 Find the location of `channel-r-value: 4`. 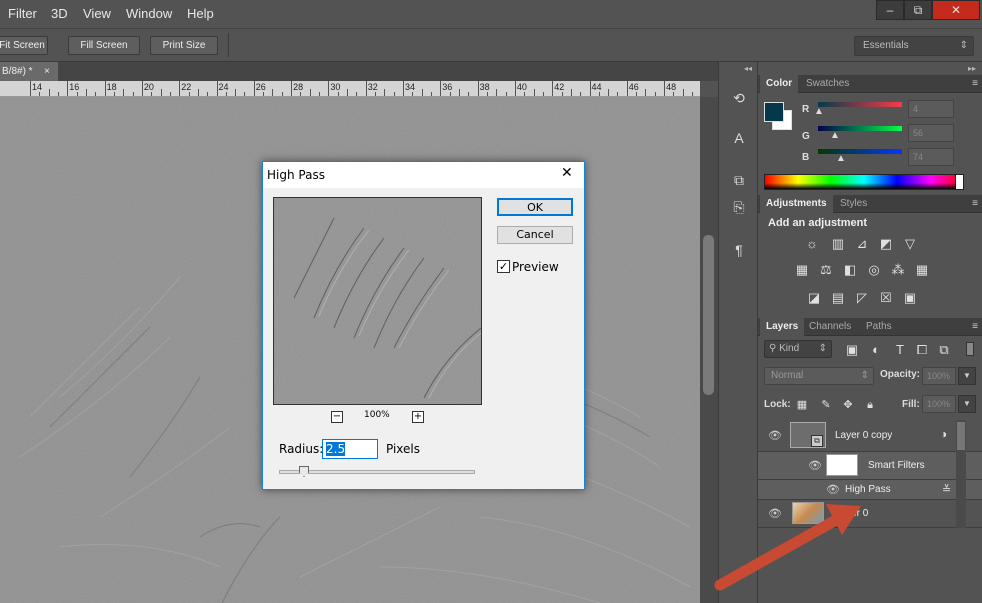

channel-r-value: 4 is located at coordinates (931, 109).